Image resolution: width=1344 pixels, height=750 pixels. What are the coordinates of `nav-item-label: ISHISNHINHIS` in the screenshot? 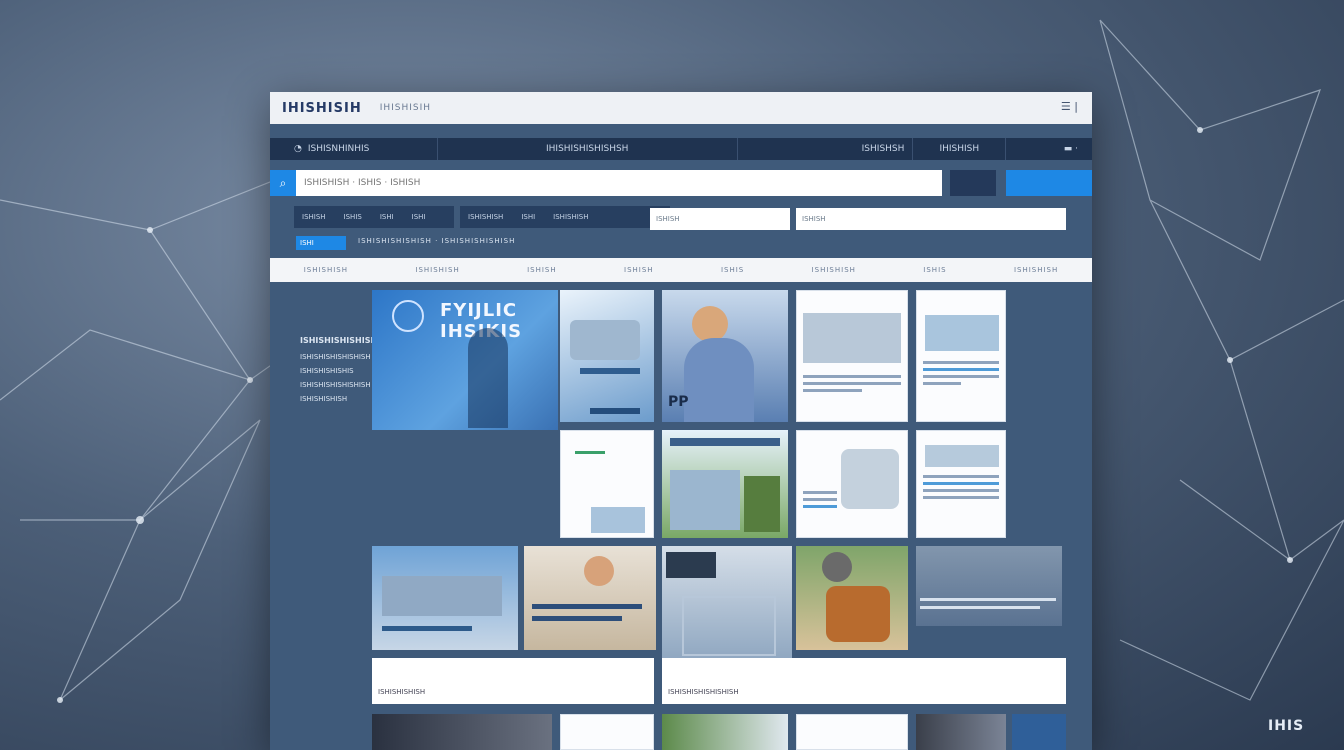 It's located at (338, 149).